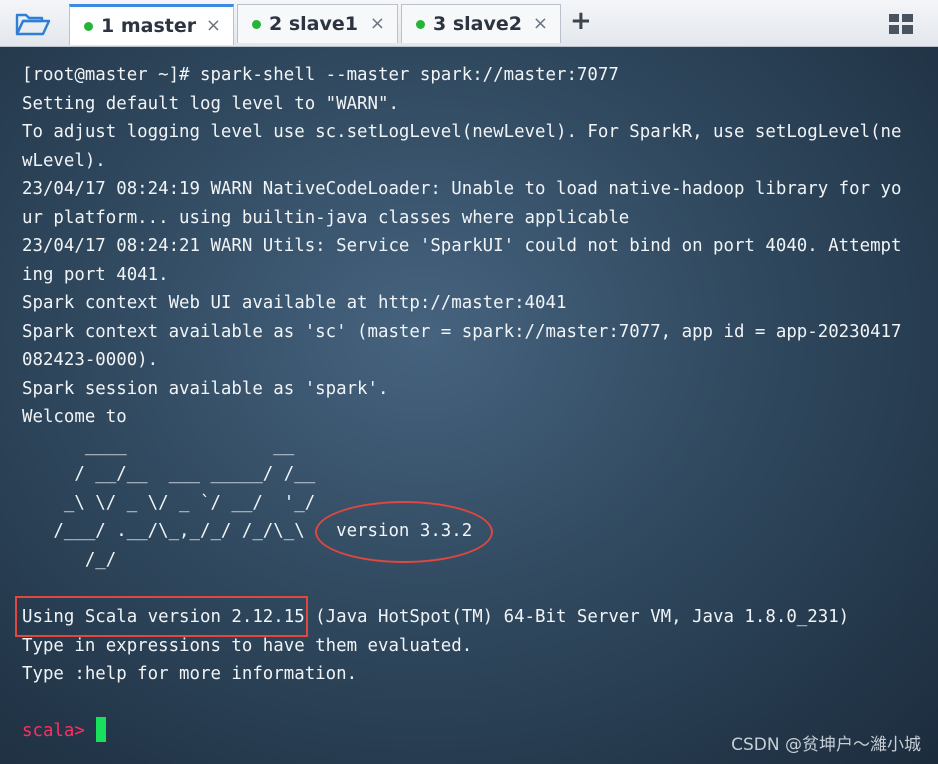 This screenshot has height=764, width=938. Describe the element at coordinates (149, 26) in the screenshot. I see `tab-label: 1 master` at that location.